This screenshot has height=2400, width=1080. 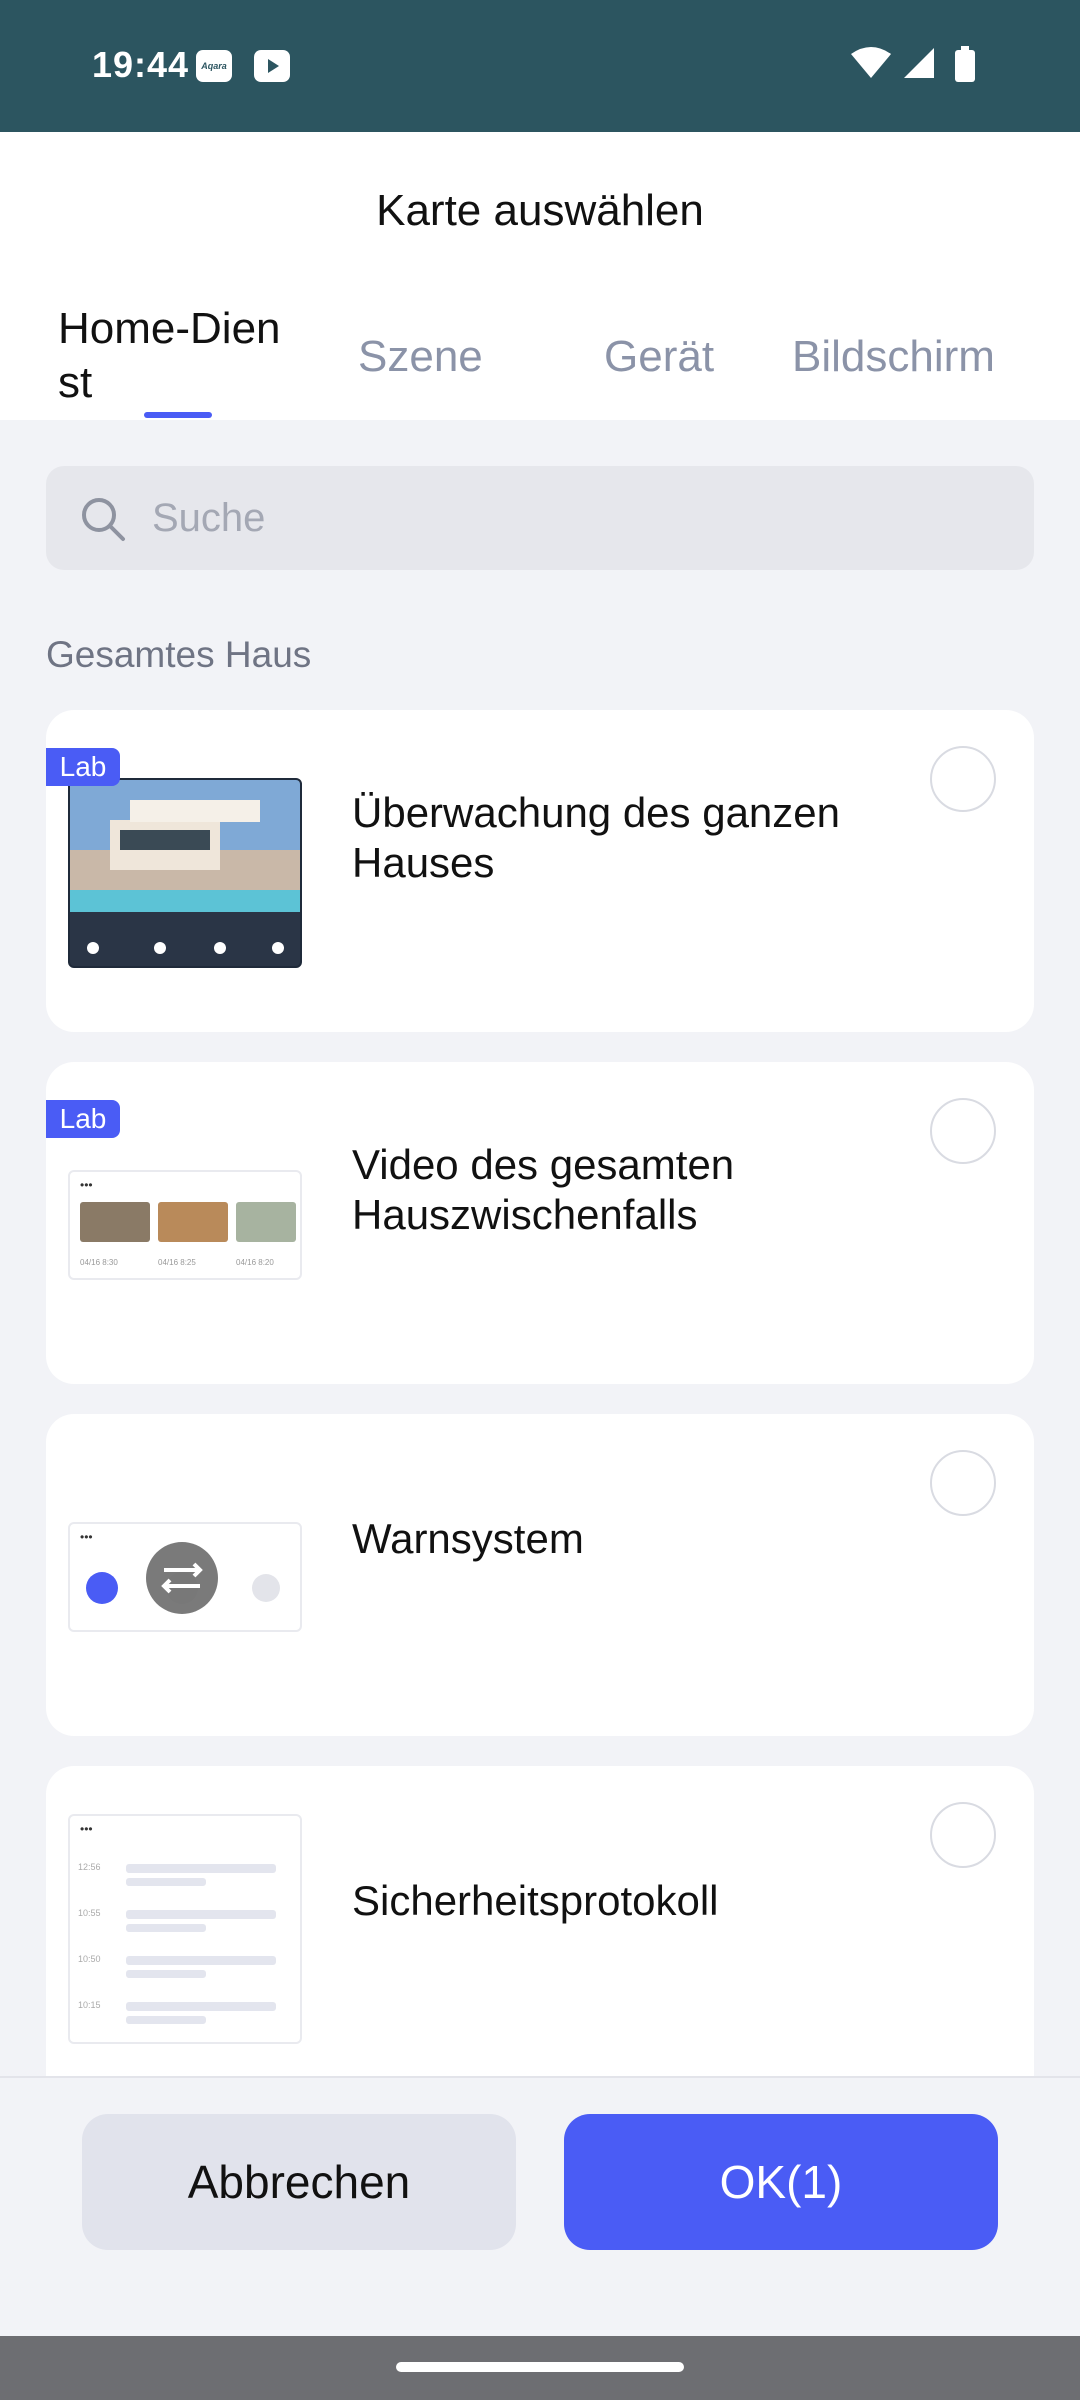 I want to click on card-label: Sicherheitsprotokoll, so click(x=535, y=1900).